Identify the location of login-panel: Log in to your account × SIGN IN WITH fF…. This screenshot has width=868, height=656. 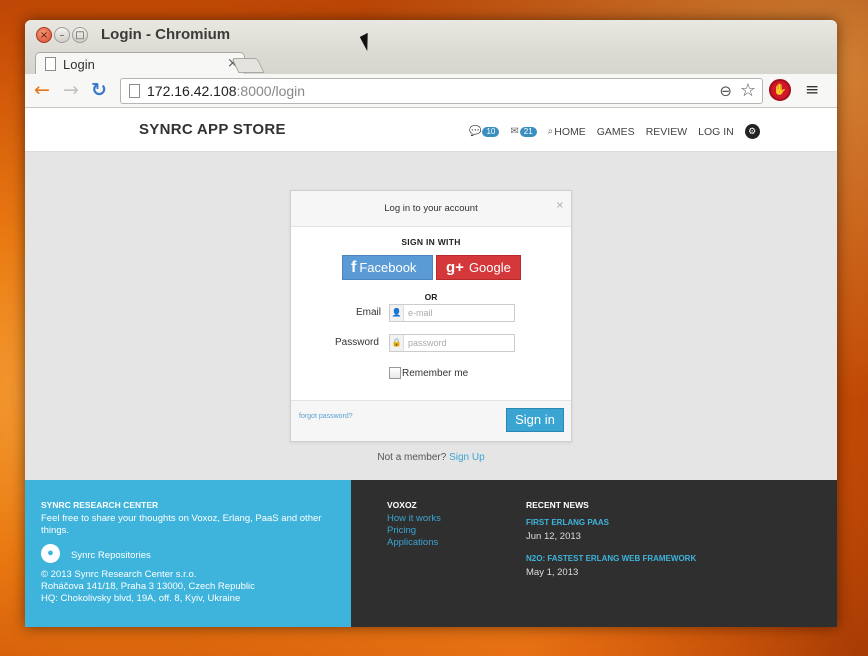
(431, 316).